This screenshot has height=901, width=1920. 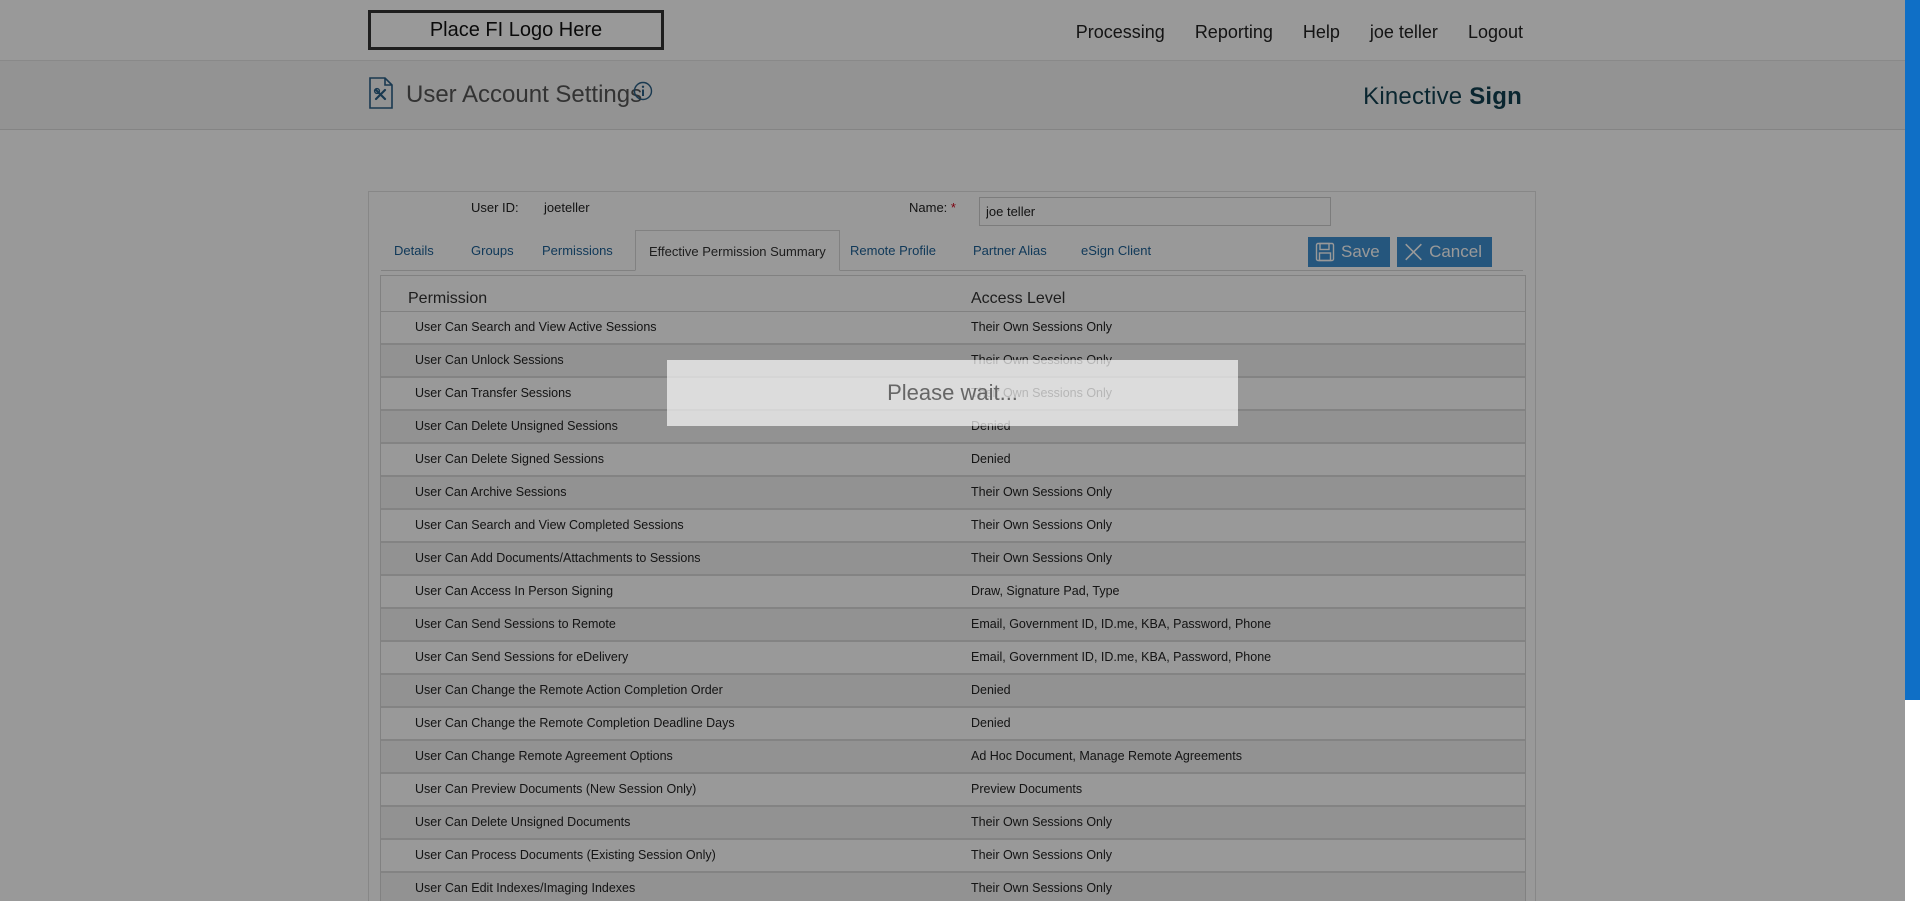 I want to click on scrollbar-thumb, so click(x=1912, y=350).